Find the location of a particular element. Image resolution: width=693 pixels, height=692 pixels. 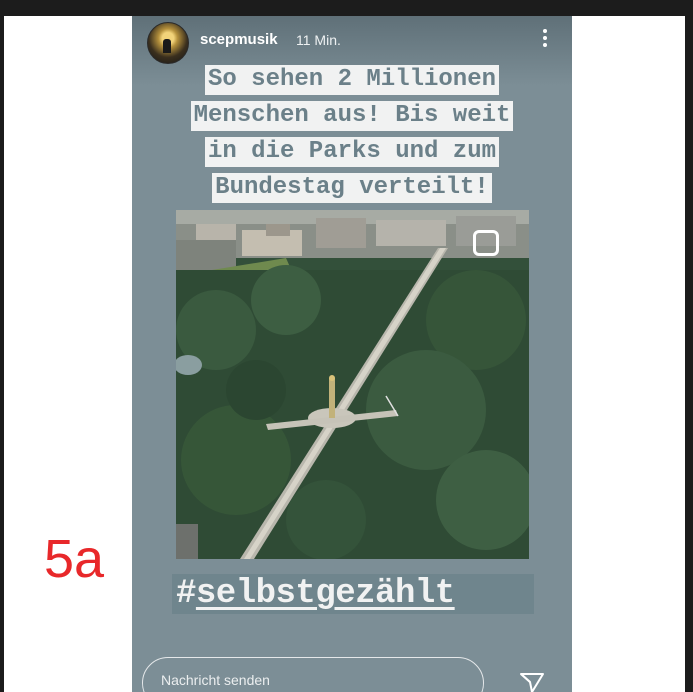

story-timestamp: 11 Min. is located at coordinates (318, 40).